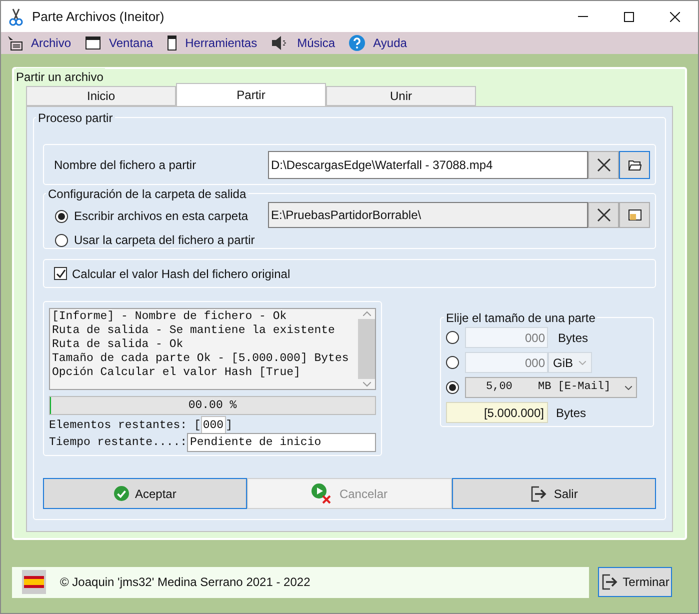 The height and width of the screenshot is (614, 699). Describe the element at coordinates (145, 493) in the screenshot. I see `action-button: Aceptar` at that location.